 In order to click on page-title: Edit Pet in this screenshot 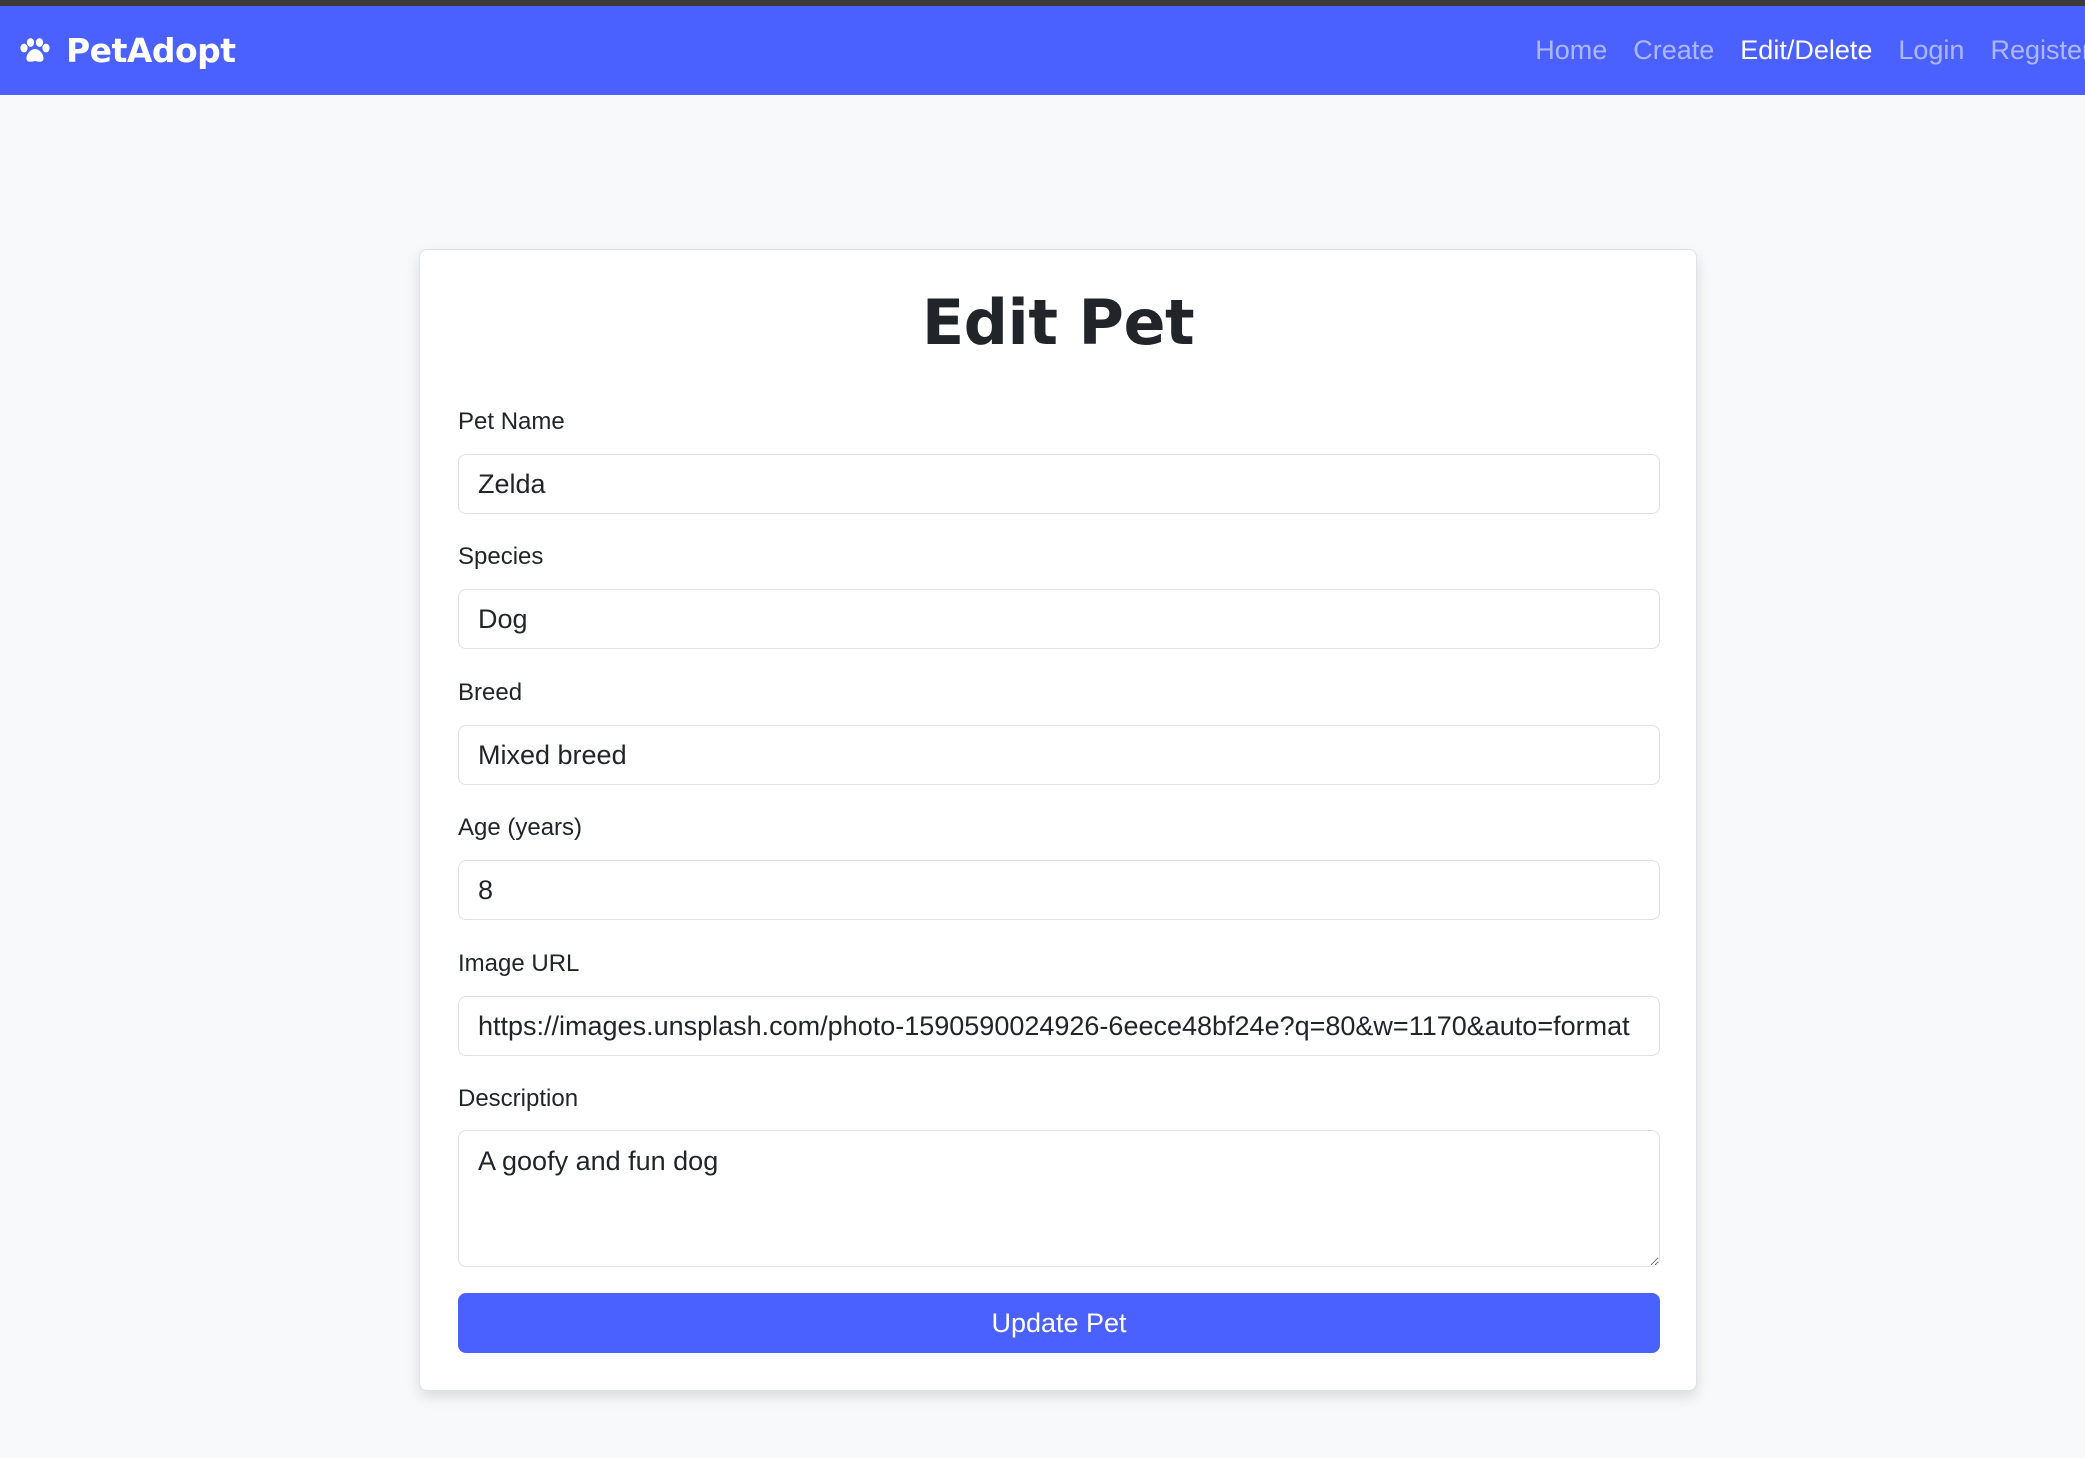, I will do `click(1058, 322)`.